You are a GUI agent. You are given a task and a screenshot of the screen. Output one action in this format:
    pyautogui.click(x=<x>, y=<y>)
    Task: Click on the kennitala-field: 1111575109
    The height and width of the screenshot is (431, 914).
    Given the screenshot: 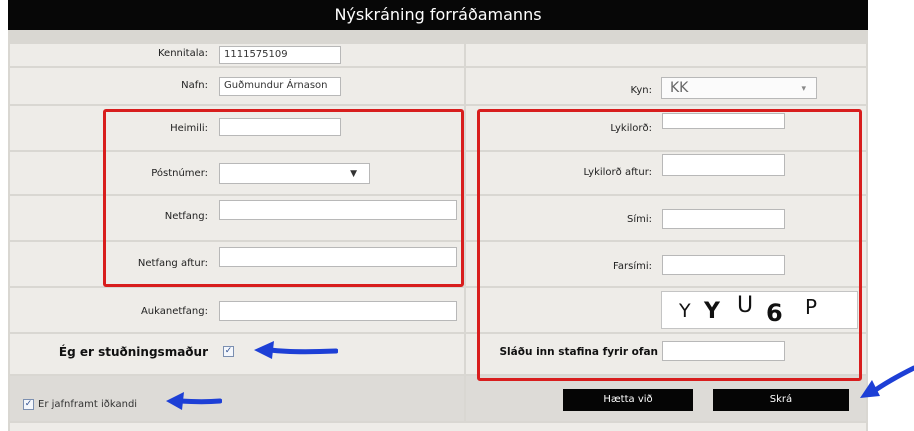 What is the action you would take?
    pyautogui.click(x=280, y=55)
    